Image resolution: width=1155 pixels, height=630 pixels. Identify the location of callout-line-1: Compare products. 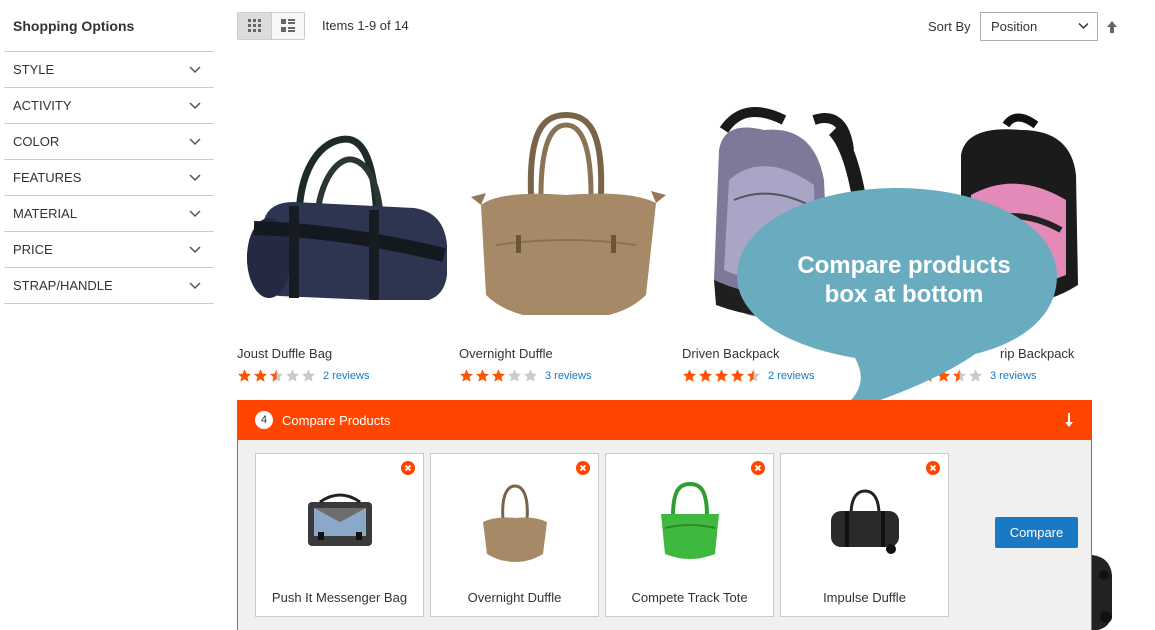
(904, 265).